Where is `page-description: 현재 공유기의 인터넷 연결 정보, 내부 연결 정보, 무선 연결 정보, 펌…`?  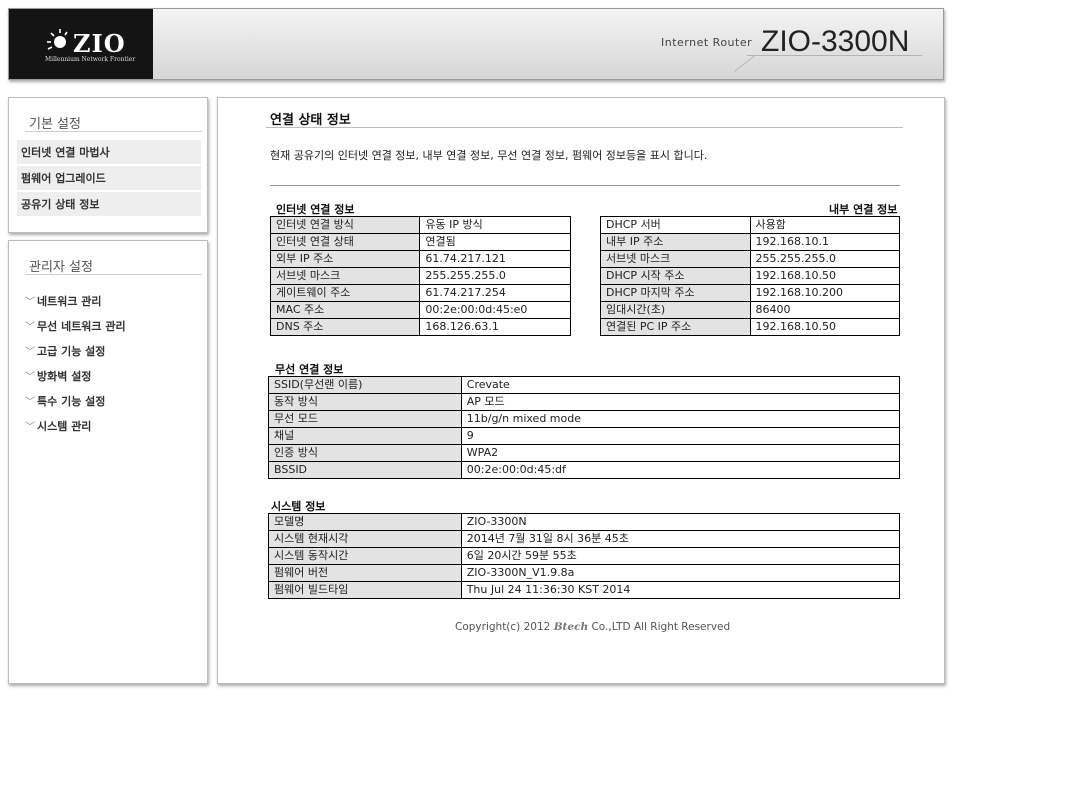
page-description: 현재 공유기의 인터넷 연결 정보, 내부 연결 정보, 무선 연결 정보, 펌… is located at coordinates (489, 155).